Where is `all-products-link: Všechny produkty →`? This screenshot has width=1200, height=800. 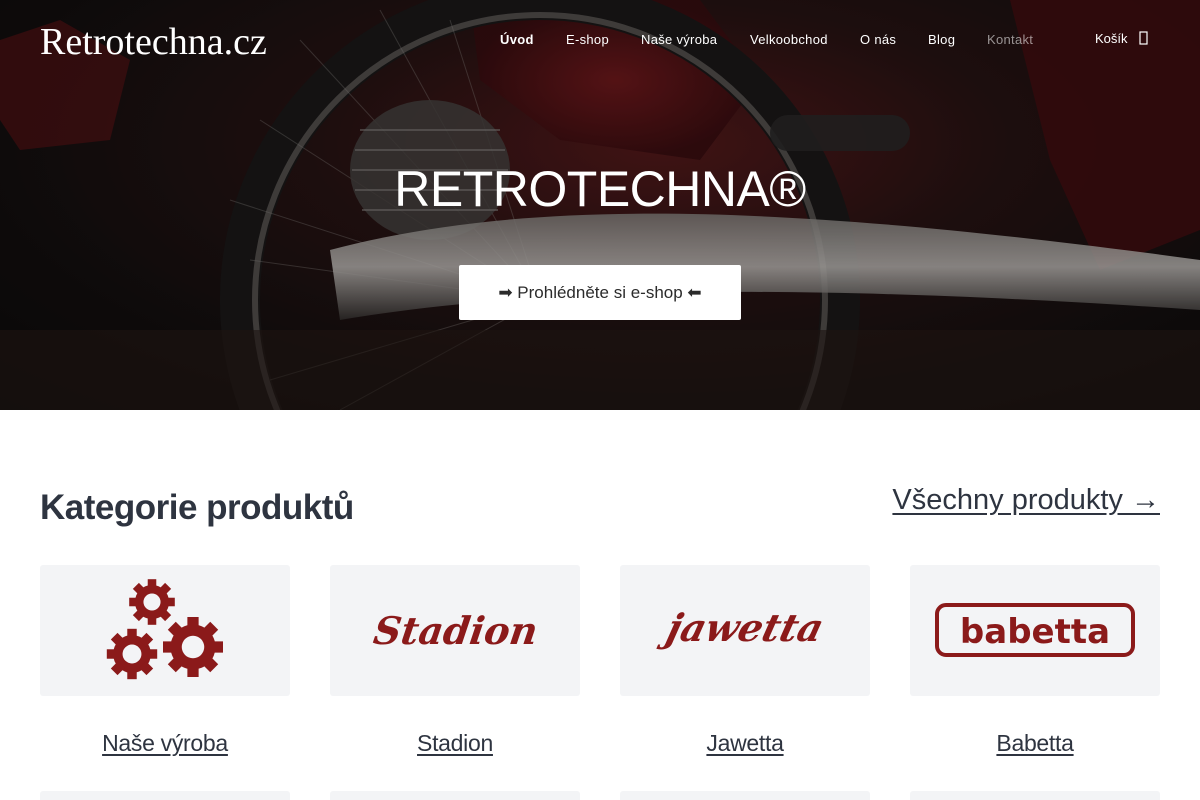
all-products-link: Všechny produkty → is located at coordinates (1026, 500).